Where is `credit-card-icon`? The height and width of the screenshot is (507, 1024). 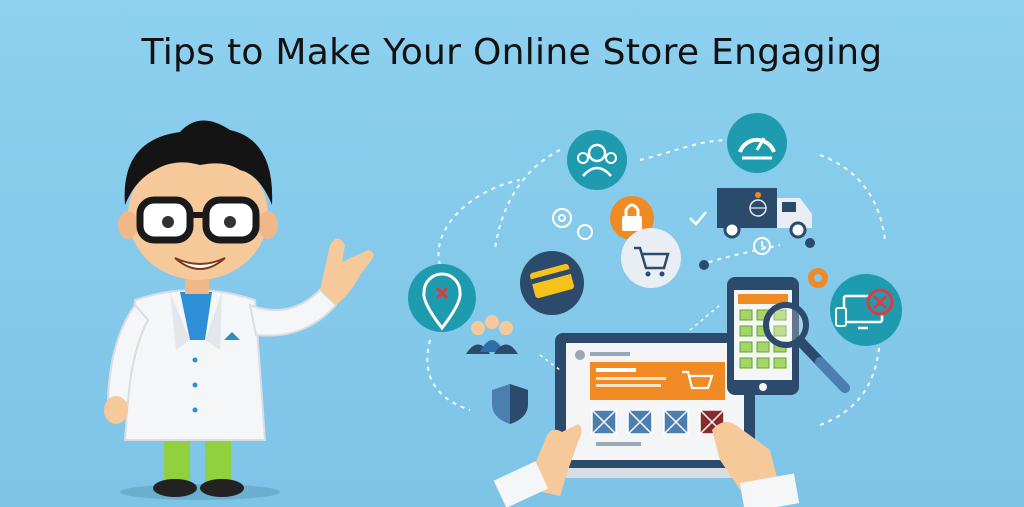 credit-card-icon is located at coordinates (552, 283).